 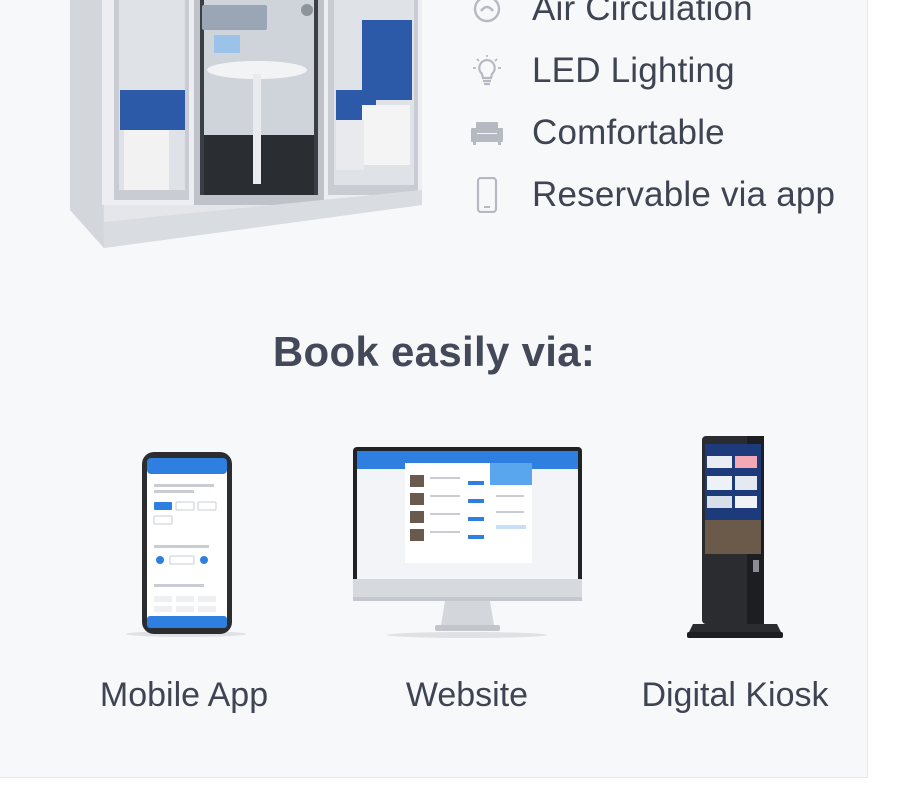 I want to click on website-image, so click(x=467, y=542).